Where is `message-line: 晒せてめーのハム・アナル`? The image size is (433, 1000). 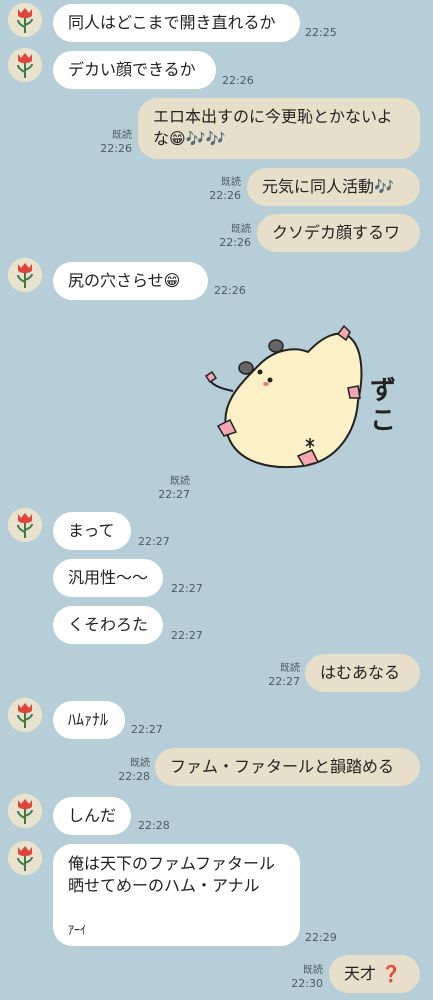
message-line: 晒せてめーのハム・アナル is located at coordinates (164, 885).